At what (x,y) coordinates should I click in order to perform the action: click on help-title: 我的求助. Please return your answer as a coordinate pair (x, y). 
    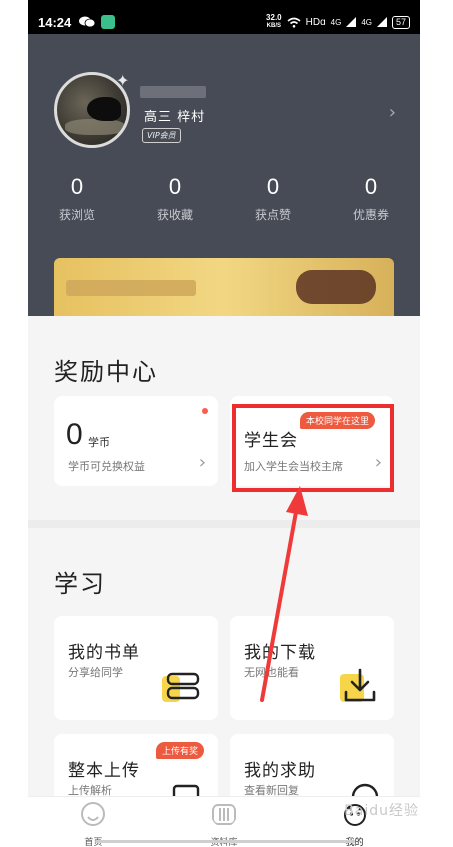
    Looking at the image, I should click on (280, 771).